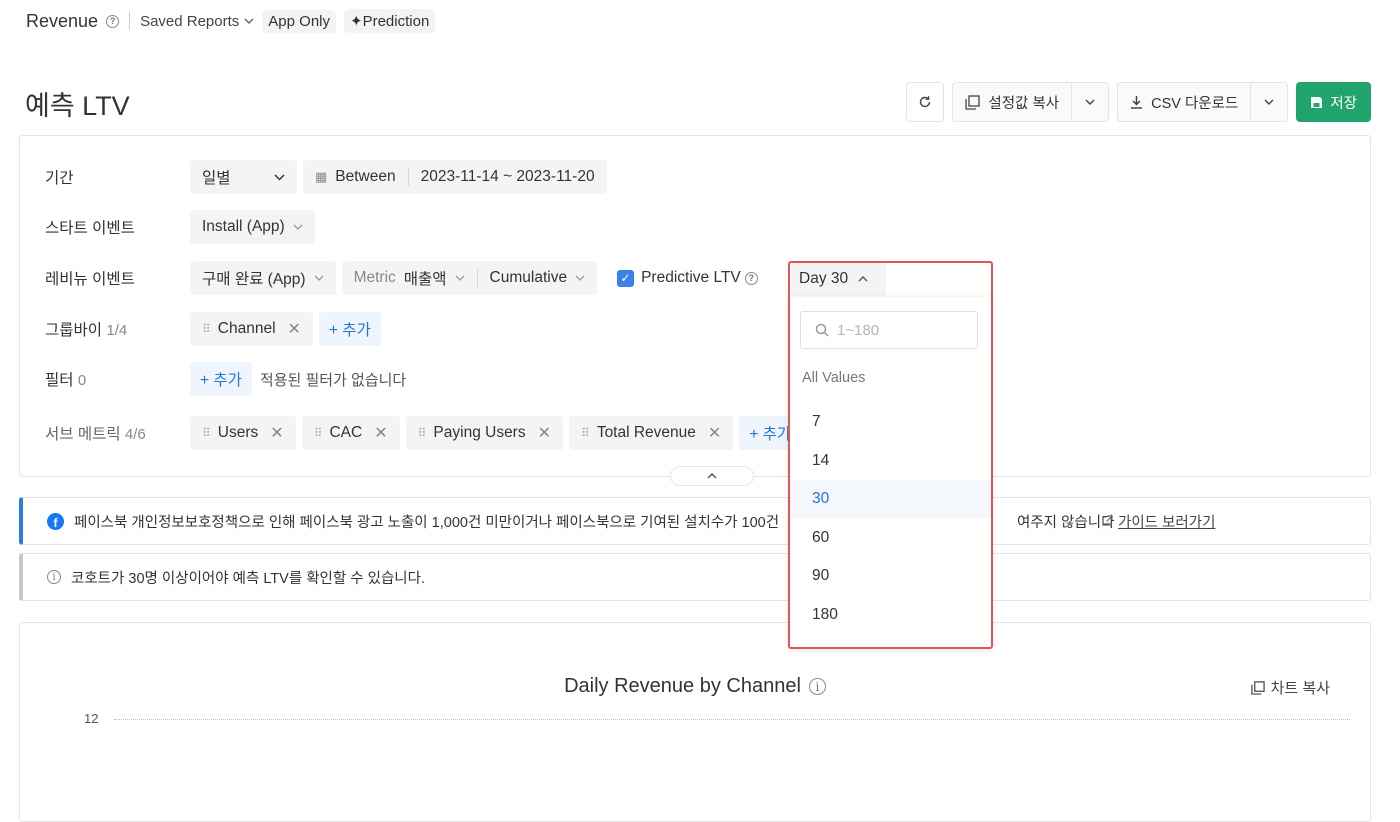 The image size is (1400, 822). I want to click on metric-select-group: Metric 매출액 Cumulative, so click(469, 278).